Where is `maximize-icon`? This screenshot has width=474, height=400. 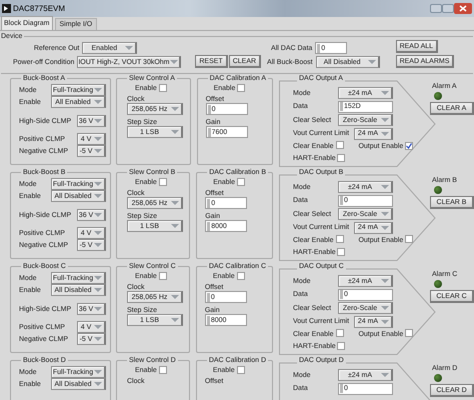
maximize-icon is located at coordinates (448, 8).